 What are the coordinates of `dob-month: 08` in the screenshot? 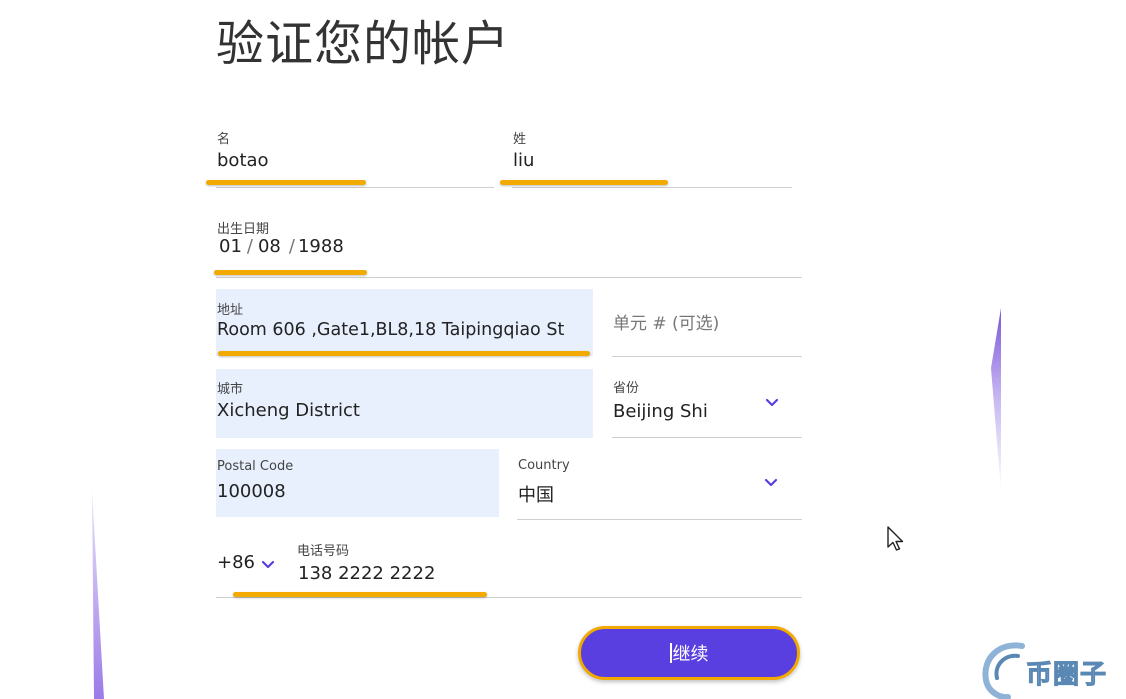 It's located at (269, 246).